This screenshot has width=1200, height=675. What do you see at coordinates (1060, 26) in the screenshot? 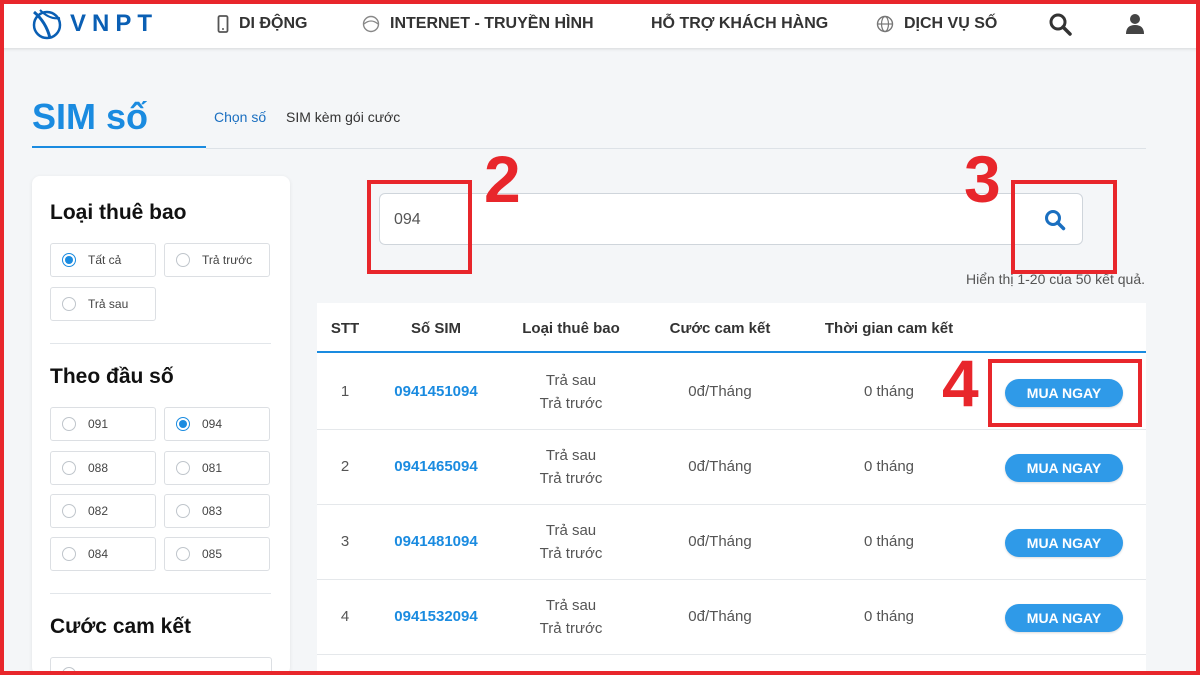
I see `header-search-button` at bounding box center [1060, 26].